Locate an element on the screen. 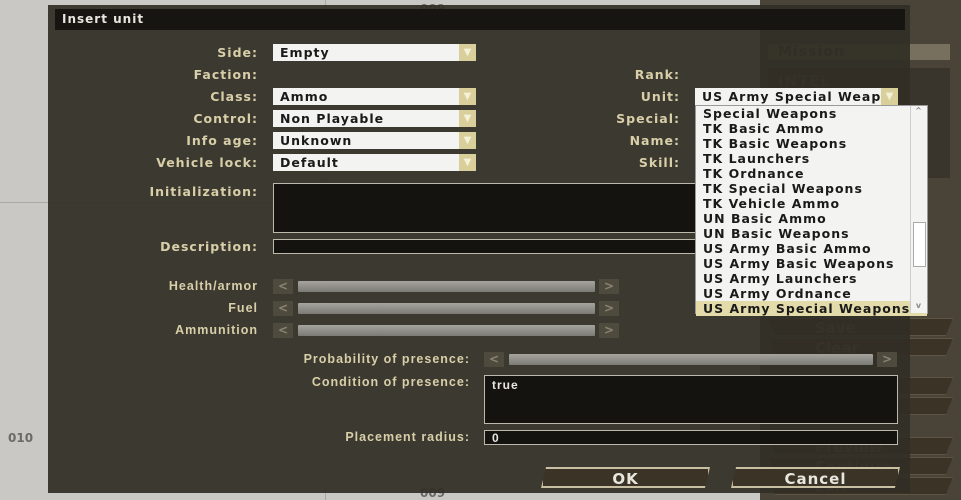  class-label: Class: is located at coordinates (234, 96).